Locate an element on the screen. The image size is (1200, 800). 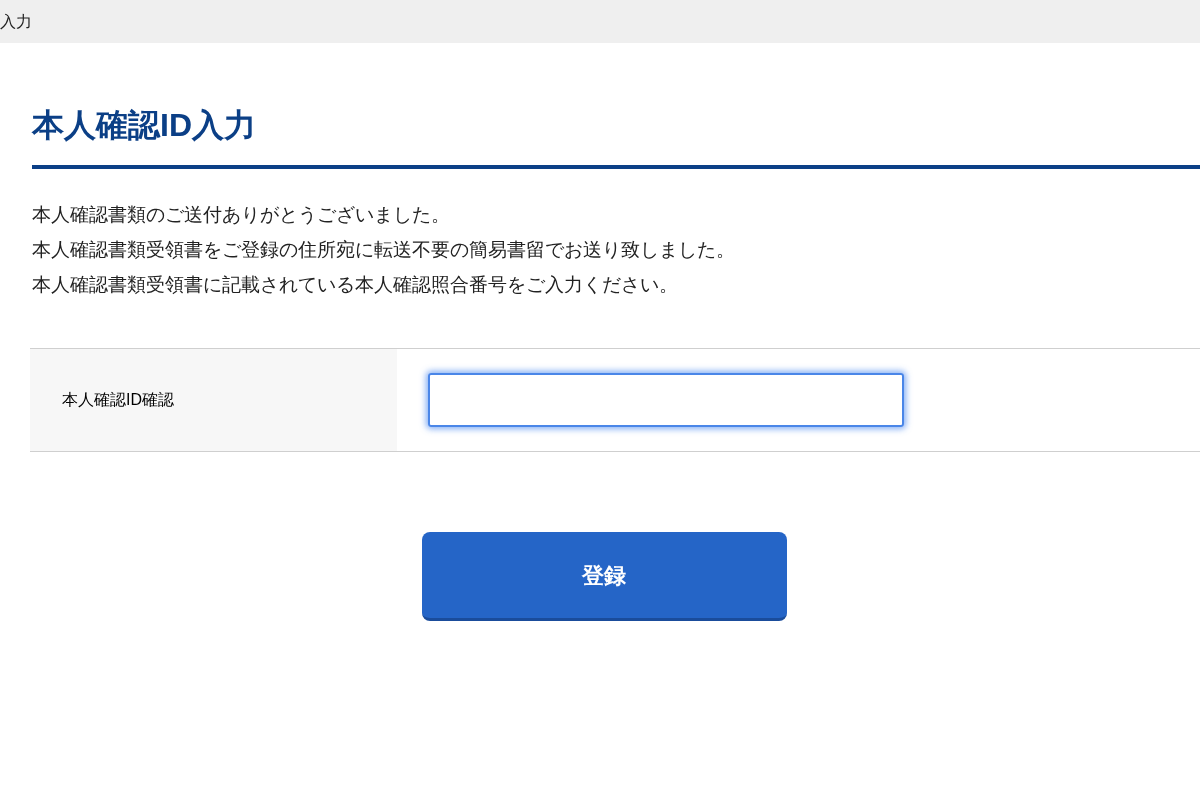
message-text: 本人確認書類受領書に記載されている本人確認照合番号をご入力ください。 is located at coordinates (355, 284).